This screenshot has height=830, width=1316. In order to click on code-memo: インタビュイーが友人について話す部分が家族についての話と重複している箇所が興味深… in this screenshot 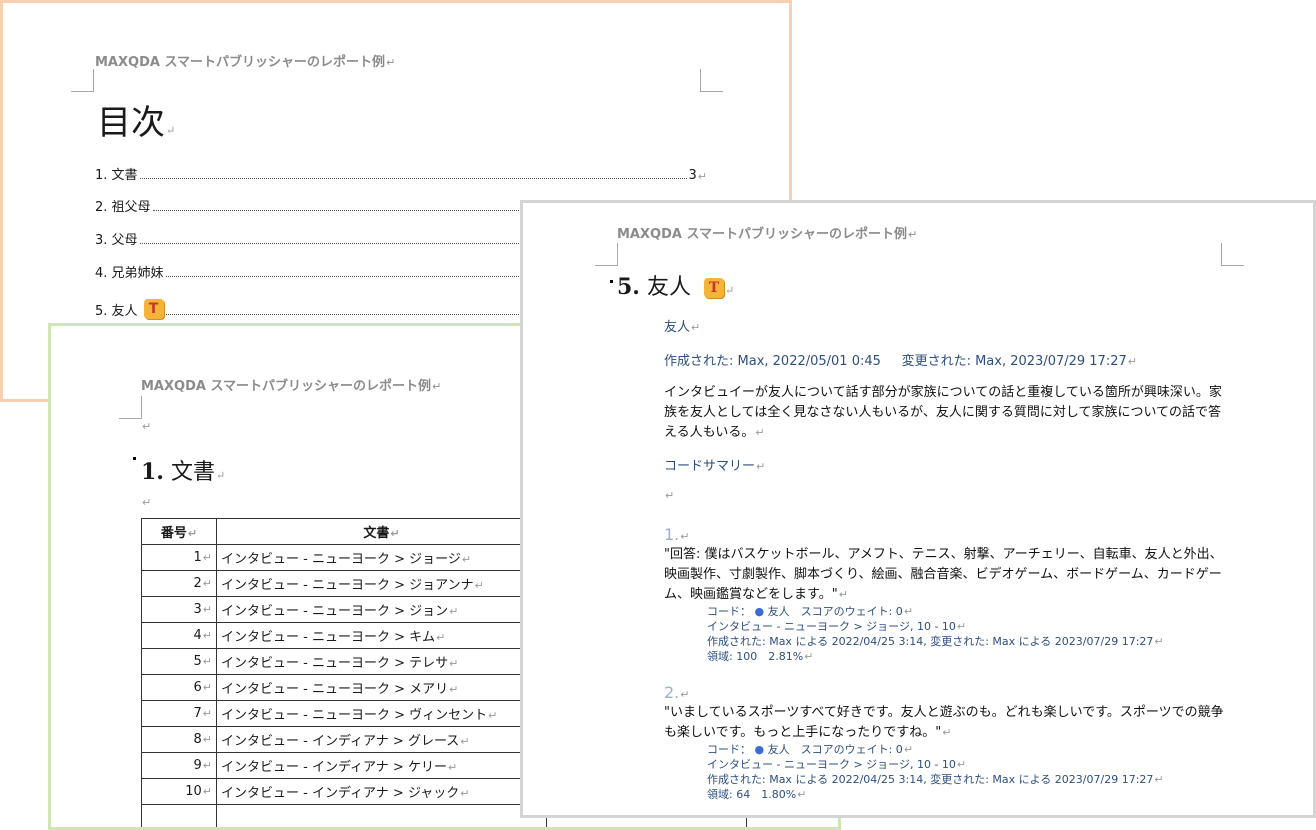, I will do `click(943, 412)`.